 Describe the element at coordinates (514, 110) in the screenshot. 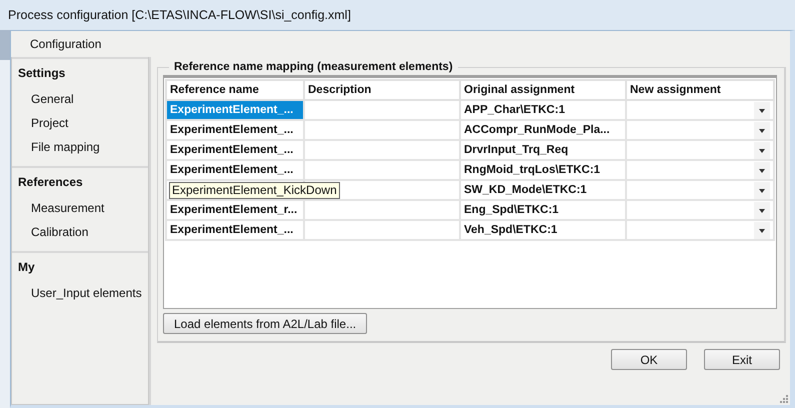

I see `table-cell: APP_Char\ETKC:1` at that location.